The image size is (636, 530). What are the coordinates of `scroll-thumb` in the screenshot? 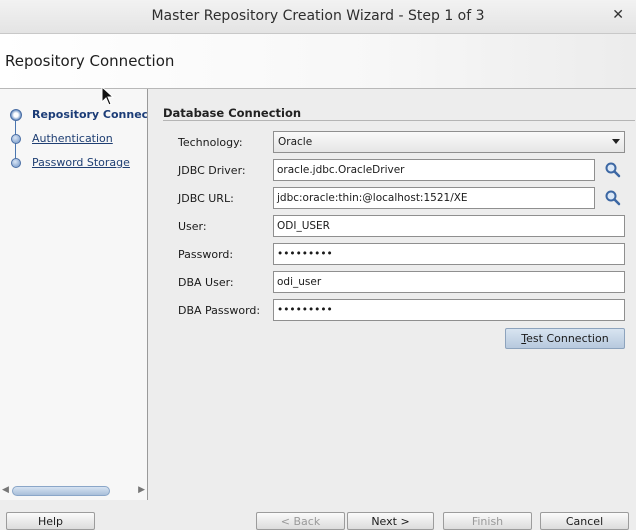 It's located at (61, 491).